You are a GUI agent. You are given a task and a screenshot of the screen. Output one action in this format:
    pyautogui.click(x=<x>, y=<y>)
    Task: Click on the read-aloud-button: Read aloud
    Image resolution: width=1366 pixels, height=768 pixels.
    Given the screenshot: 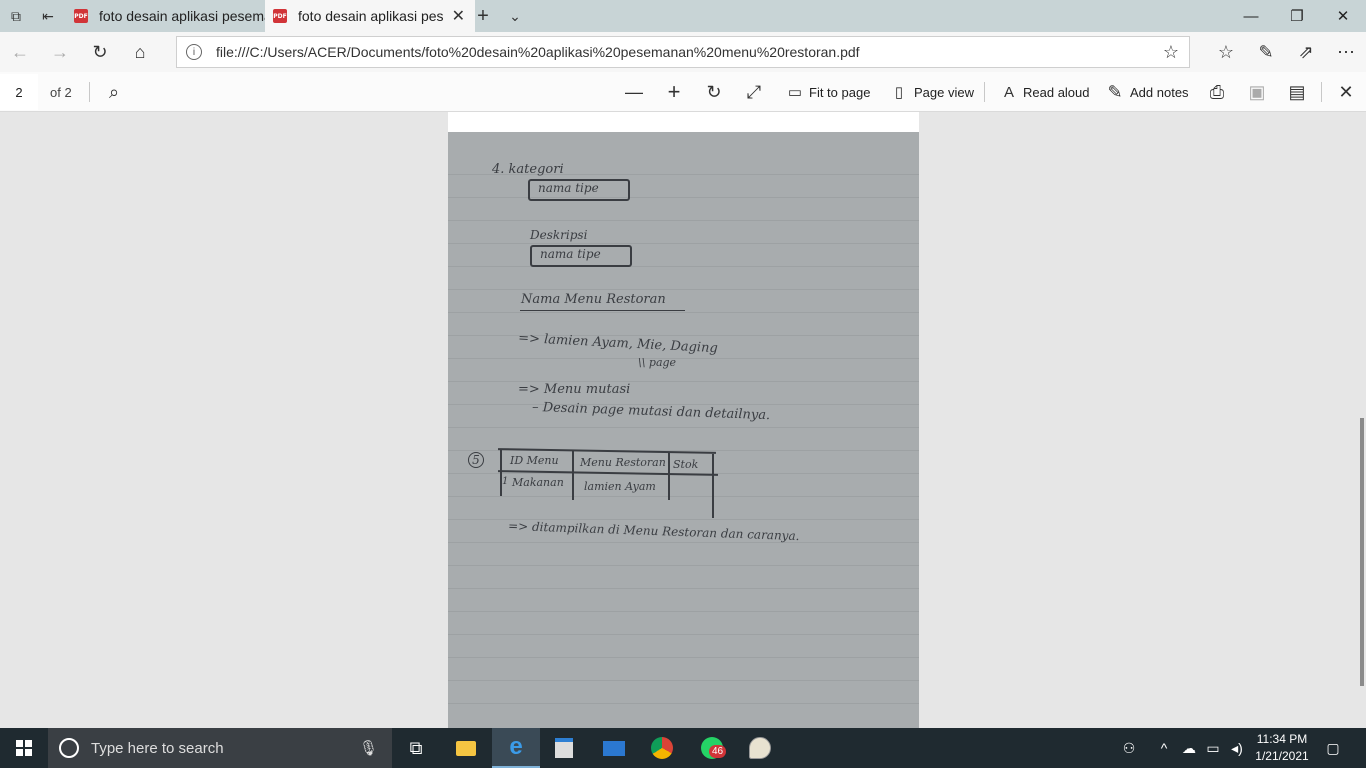 What is the action you would take?
    pyautogui.click(x=1056, y=92)
    